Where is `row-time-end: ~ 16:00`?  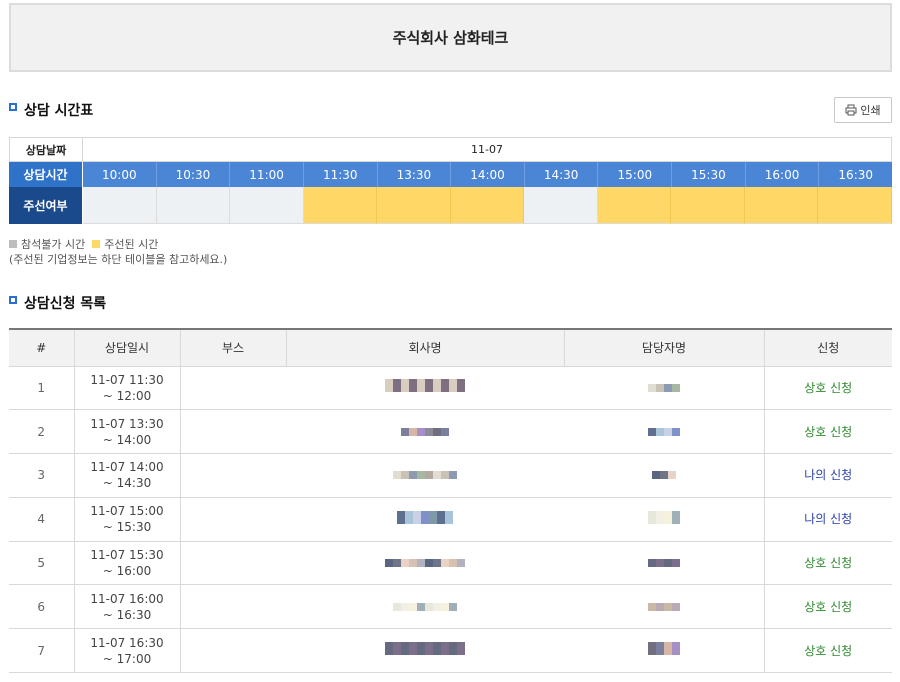 row-time-end: ~ 16:00 is located at coordinates (127, 571).